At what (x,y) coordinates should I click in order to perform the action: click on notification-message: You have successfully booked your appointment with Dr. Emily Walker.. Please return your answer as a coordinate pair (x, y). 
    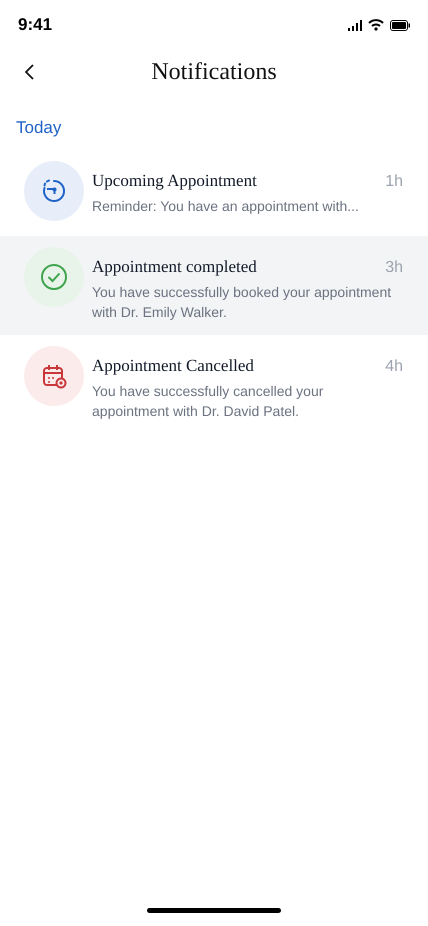
    Looking at the image, I should click on (242, 302).